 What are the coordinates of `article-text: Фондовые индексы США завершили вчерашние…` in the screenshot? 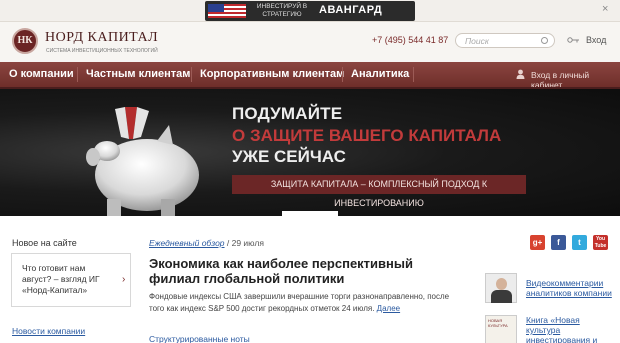 It's located at (306, 303).